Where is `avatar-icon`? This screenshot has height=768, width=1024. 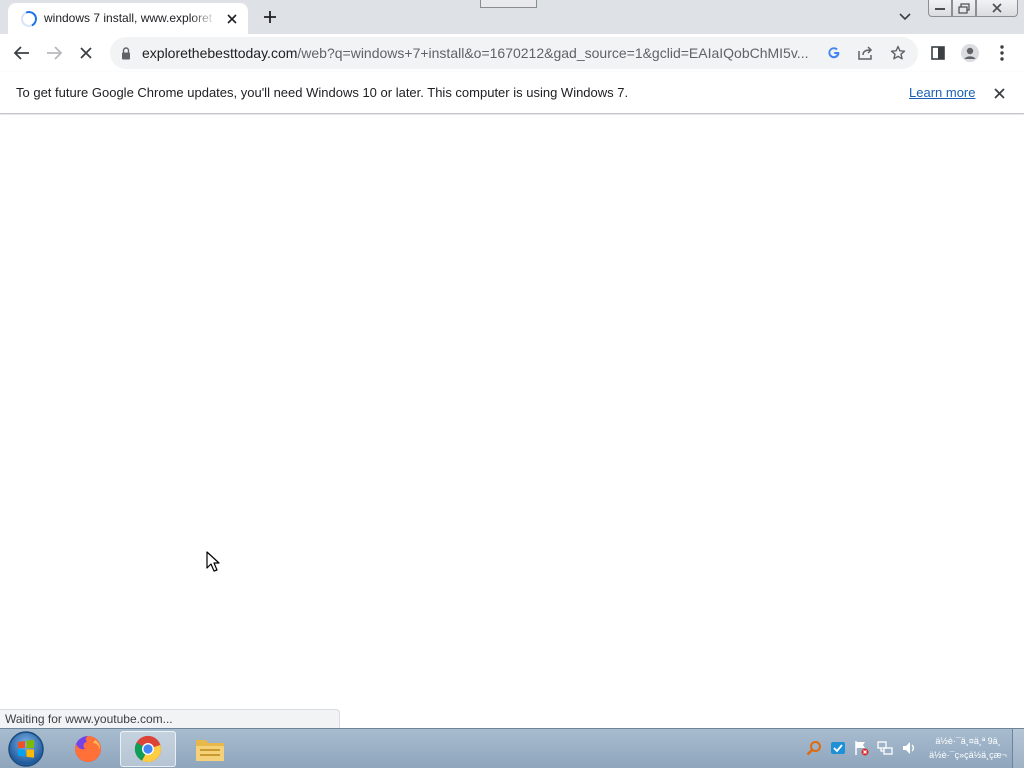
avatar-icon is located at coordinates (970, 53).